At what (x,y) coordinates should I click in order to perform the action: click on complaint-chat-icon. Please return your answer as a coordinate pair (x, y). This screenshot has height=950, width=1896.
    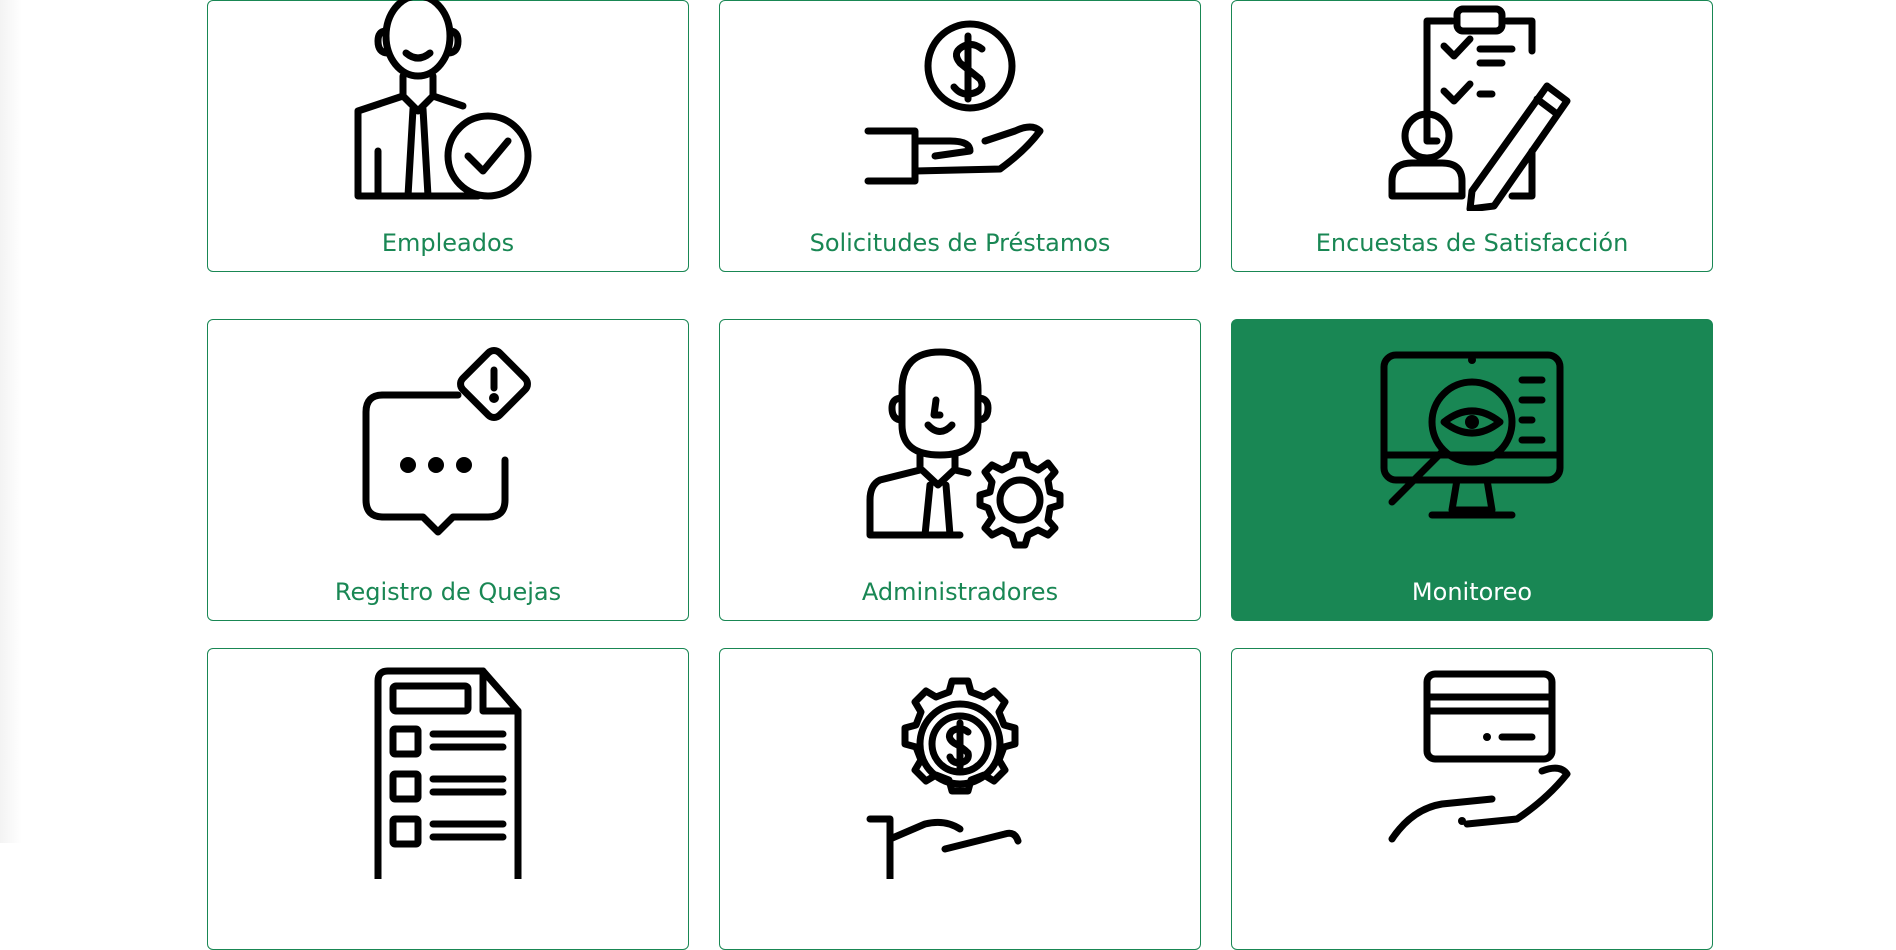
    Looking at the image, I should click on (448, 440).